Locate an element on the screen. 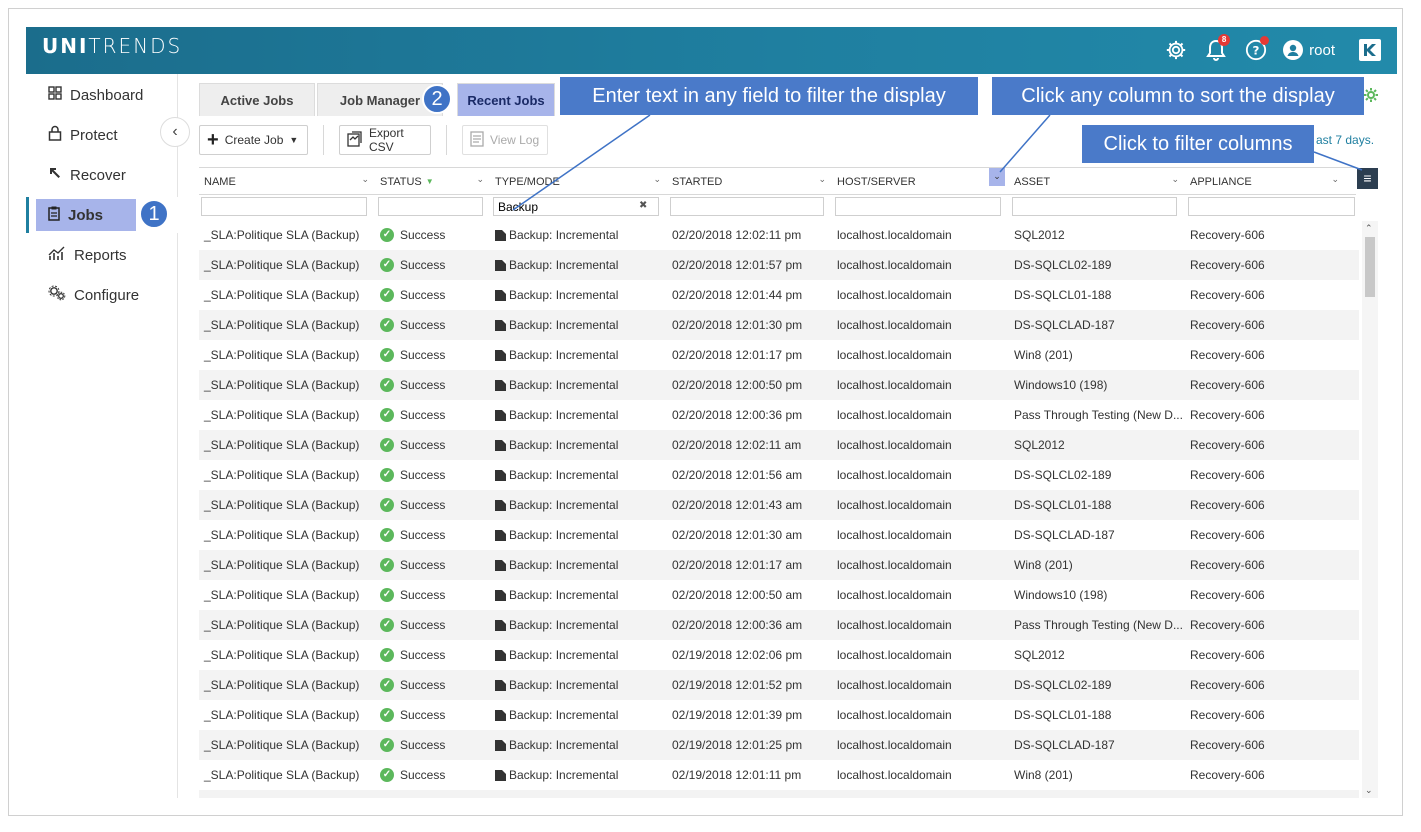 This screenshot has width=1421, height=832. cell-text: 02/20/2018 12:01:17 pm is located at coordinates (737, 355).